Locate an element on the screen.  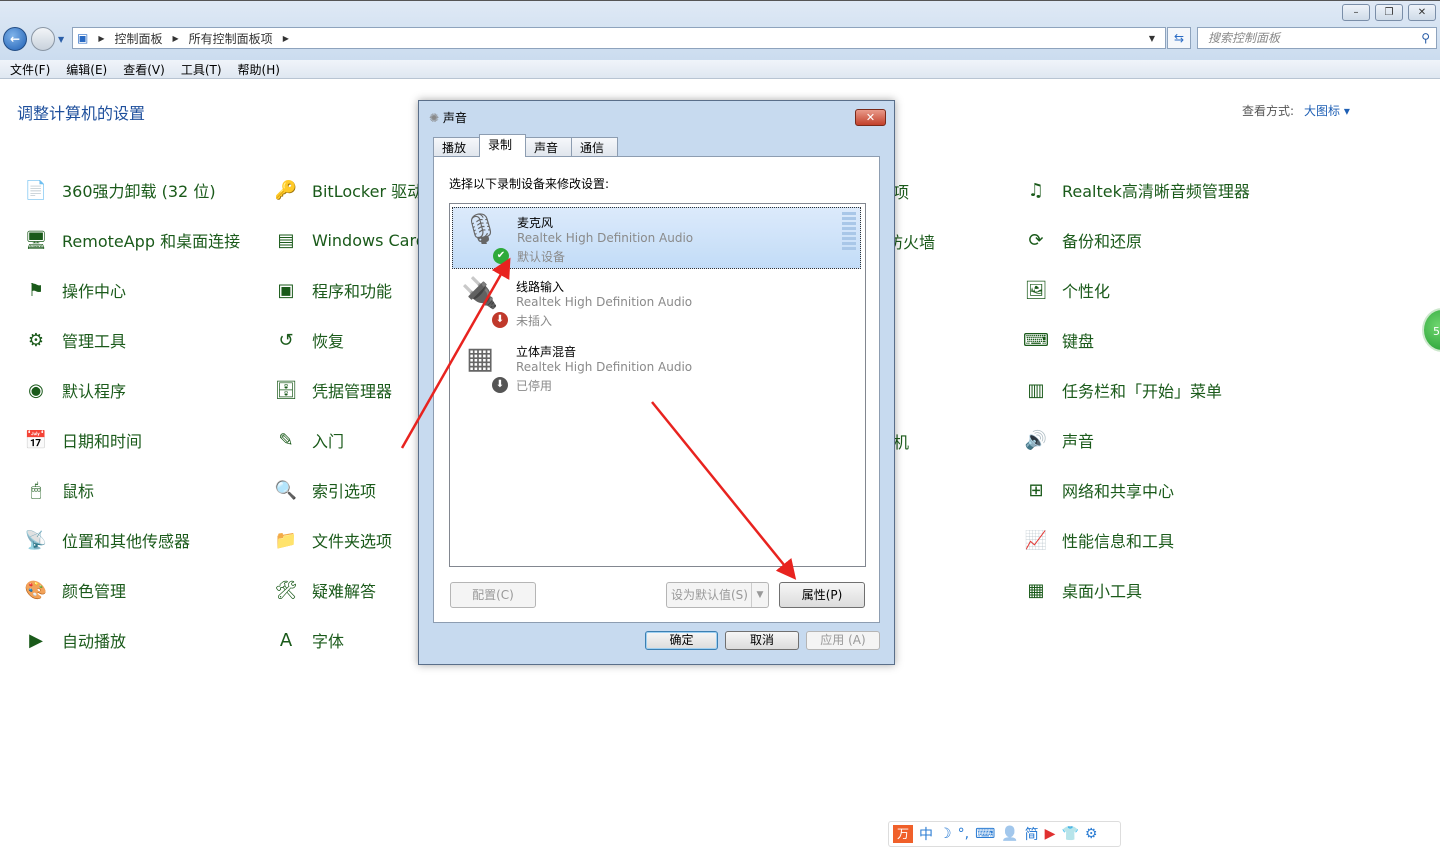
control-panel-item: 📅 日期和时间 is located at coordinates (81, 440).